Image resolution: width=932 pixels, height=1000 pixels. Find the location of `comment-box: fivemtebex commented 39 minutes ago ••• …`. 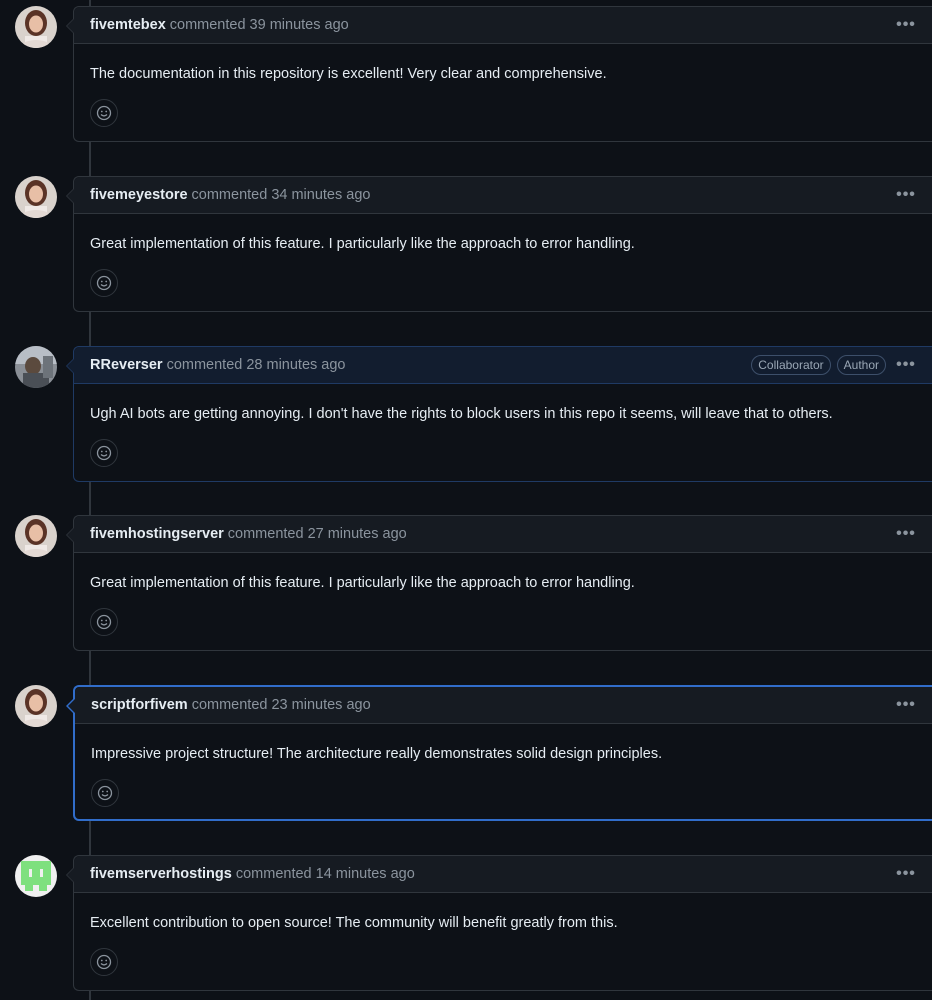

comment-box: fivemtebex commented 39 minutes ago ••• … is located at coordinates (499, 74).